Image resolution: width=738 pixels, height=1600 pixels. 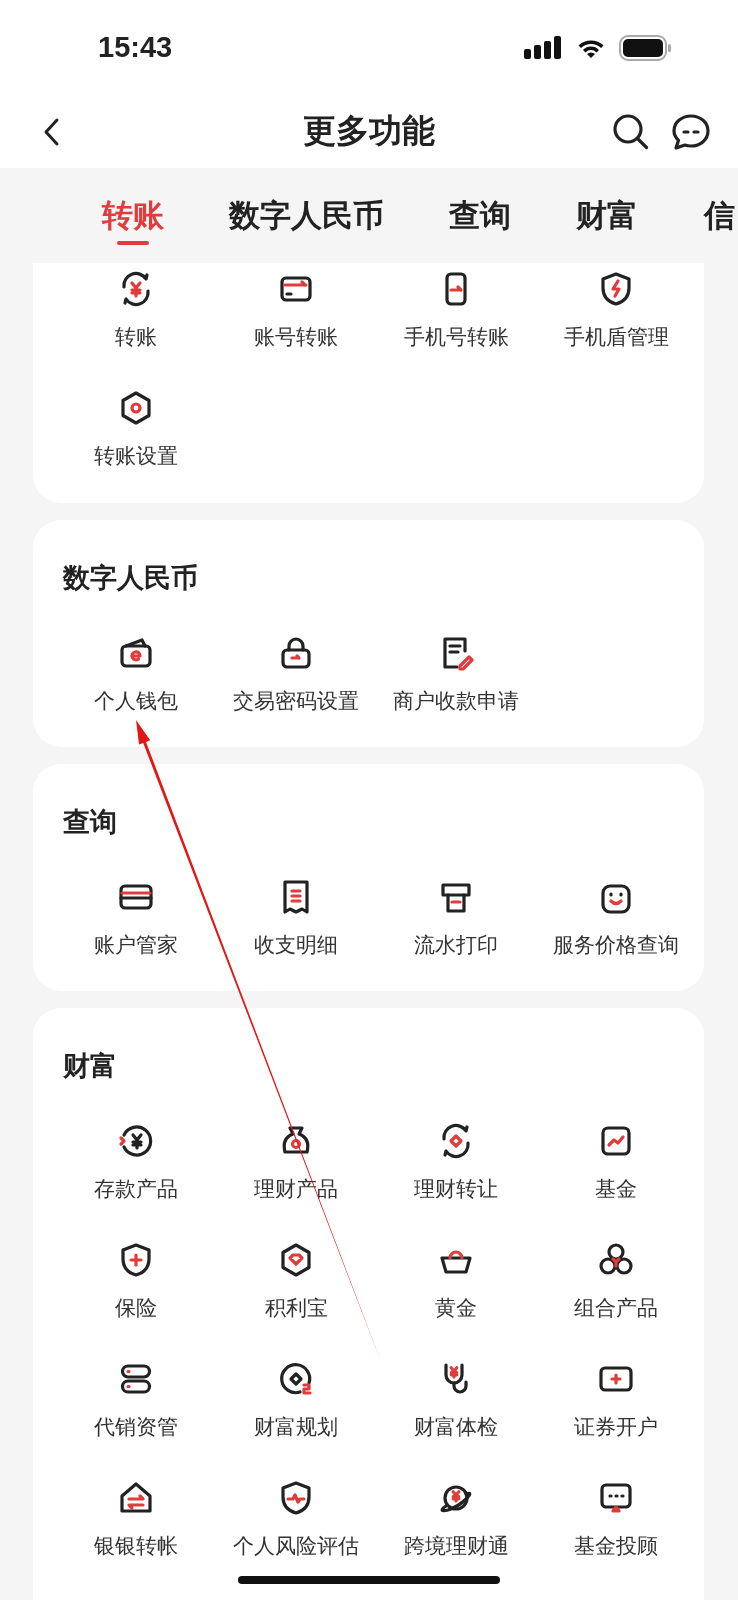 What do you see at coordinates (136, 674) in the screenshot?
I see `feature-item: 个人钱包` at bounding box center [136, 674].